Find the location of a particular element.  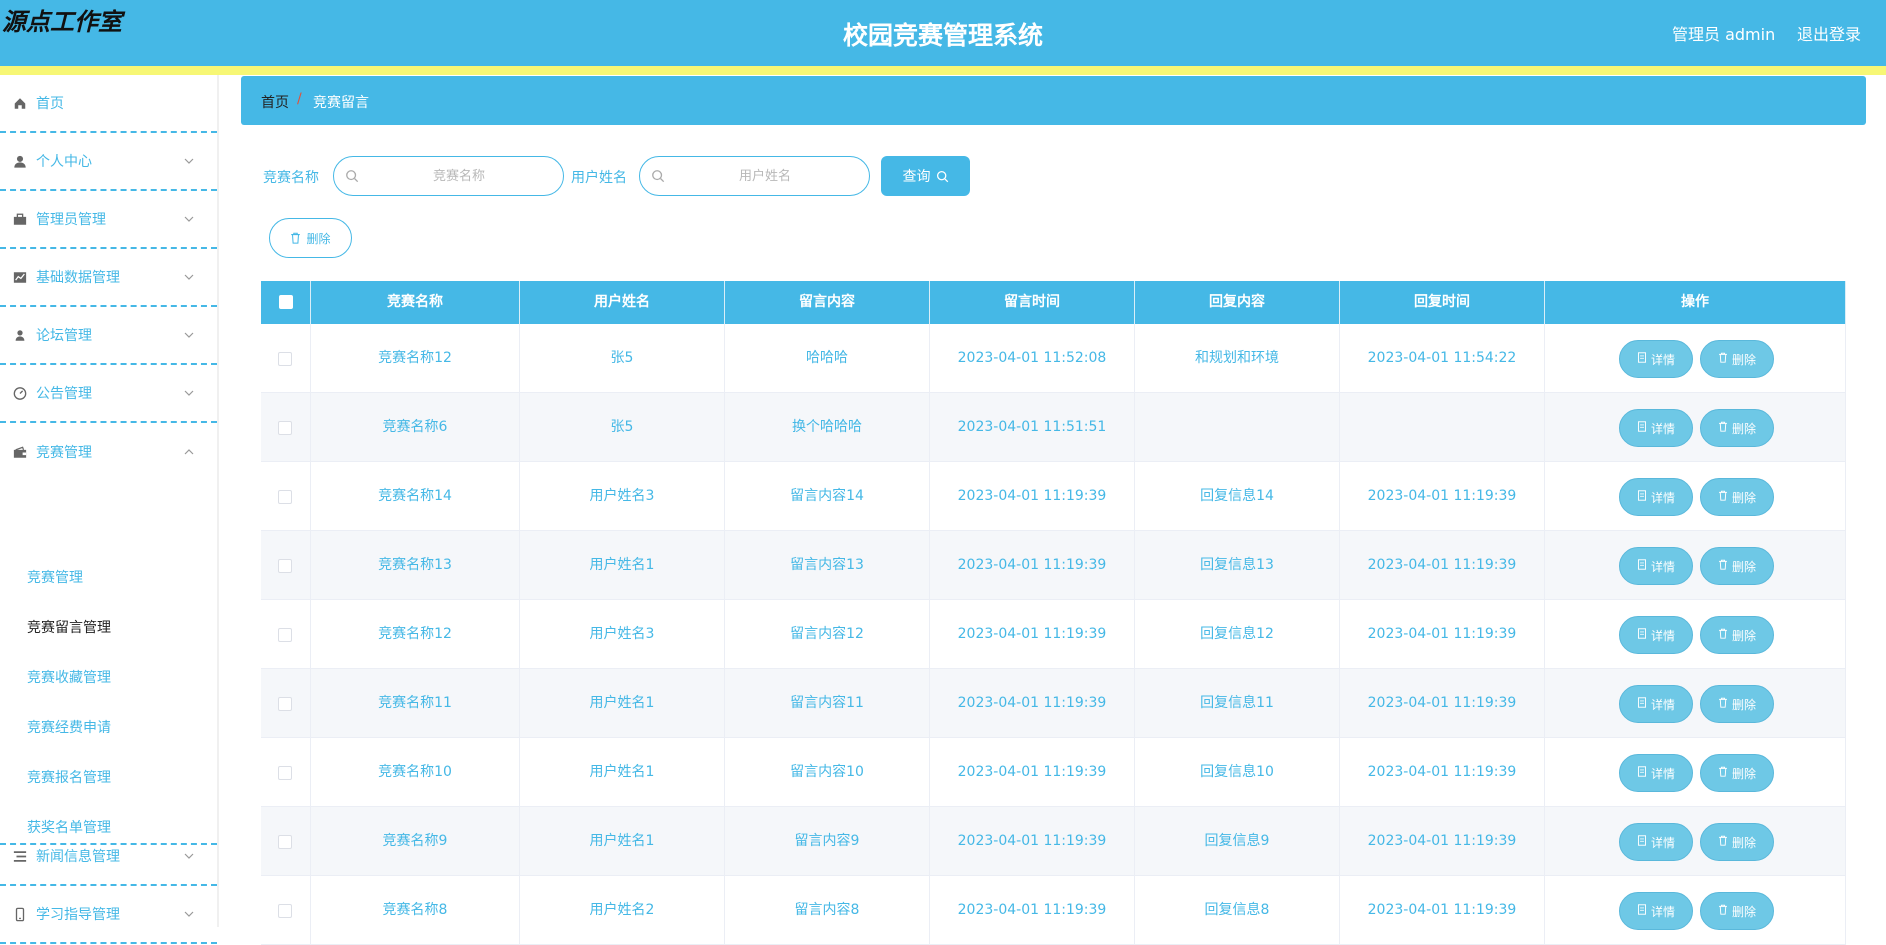

sidebar-item-3: 管理员管理 is located at coordinates (108, 220).